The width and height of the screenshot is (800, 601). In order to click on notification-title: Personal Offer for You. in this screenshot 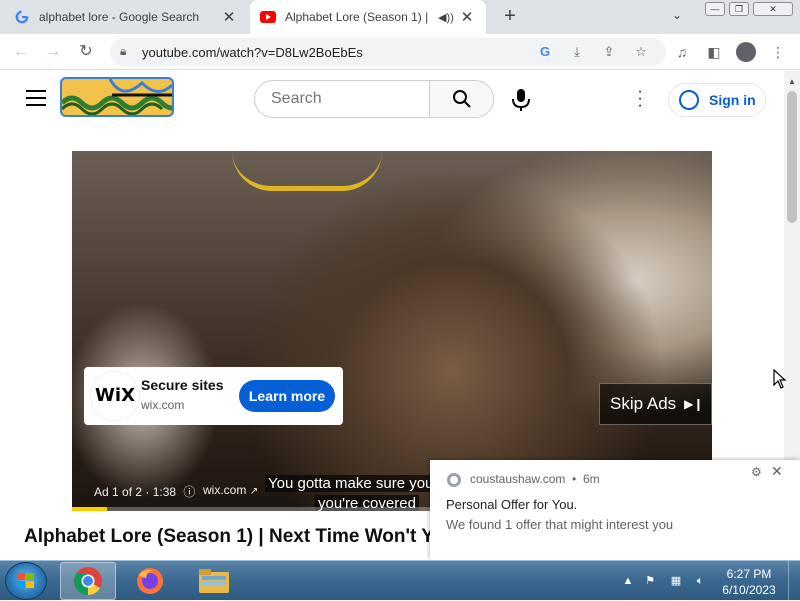, I will do `click(512, 504)`.